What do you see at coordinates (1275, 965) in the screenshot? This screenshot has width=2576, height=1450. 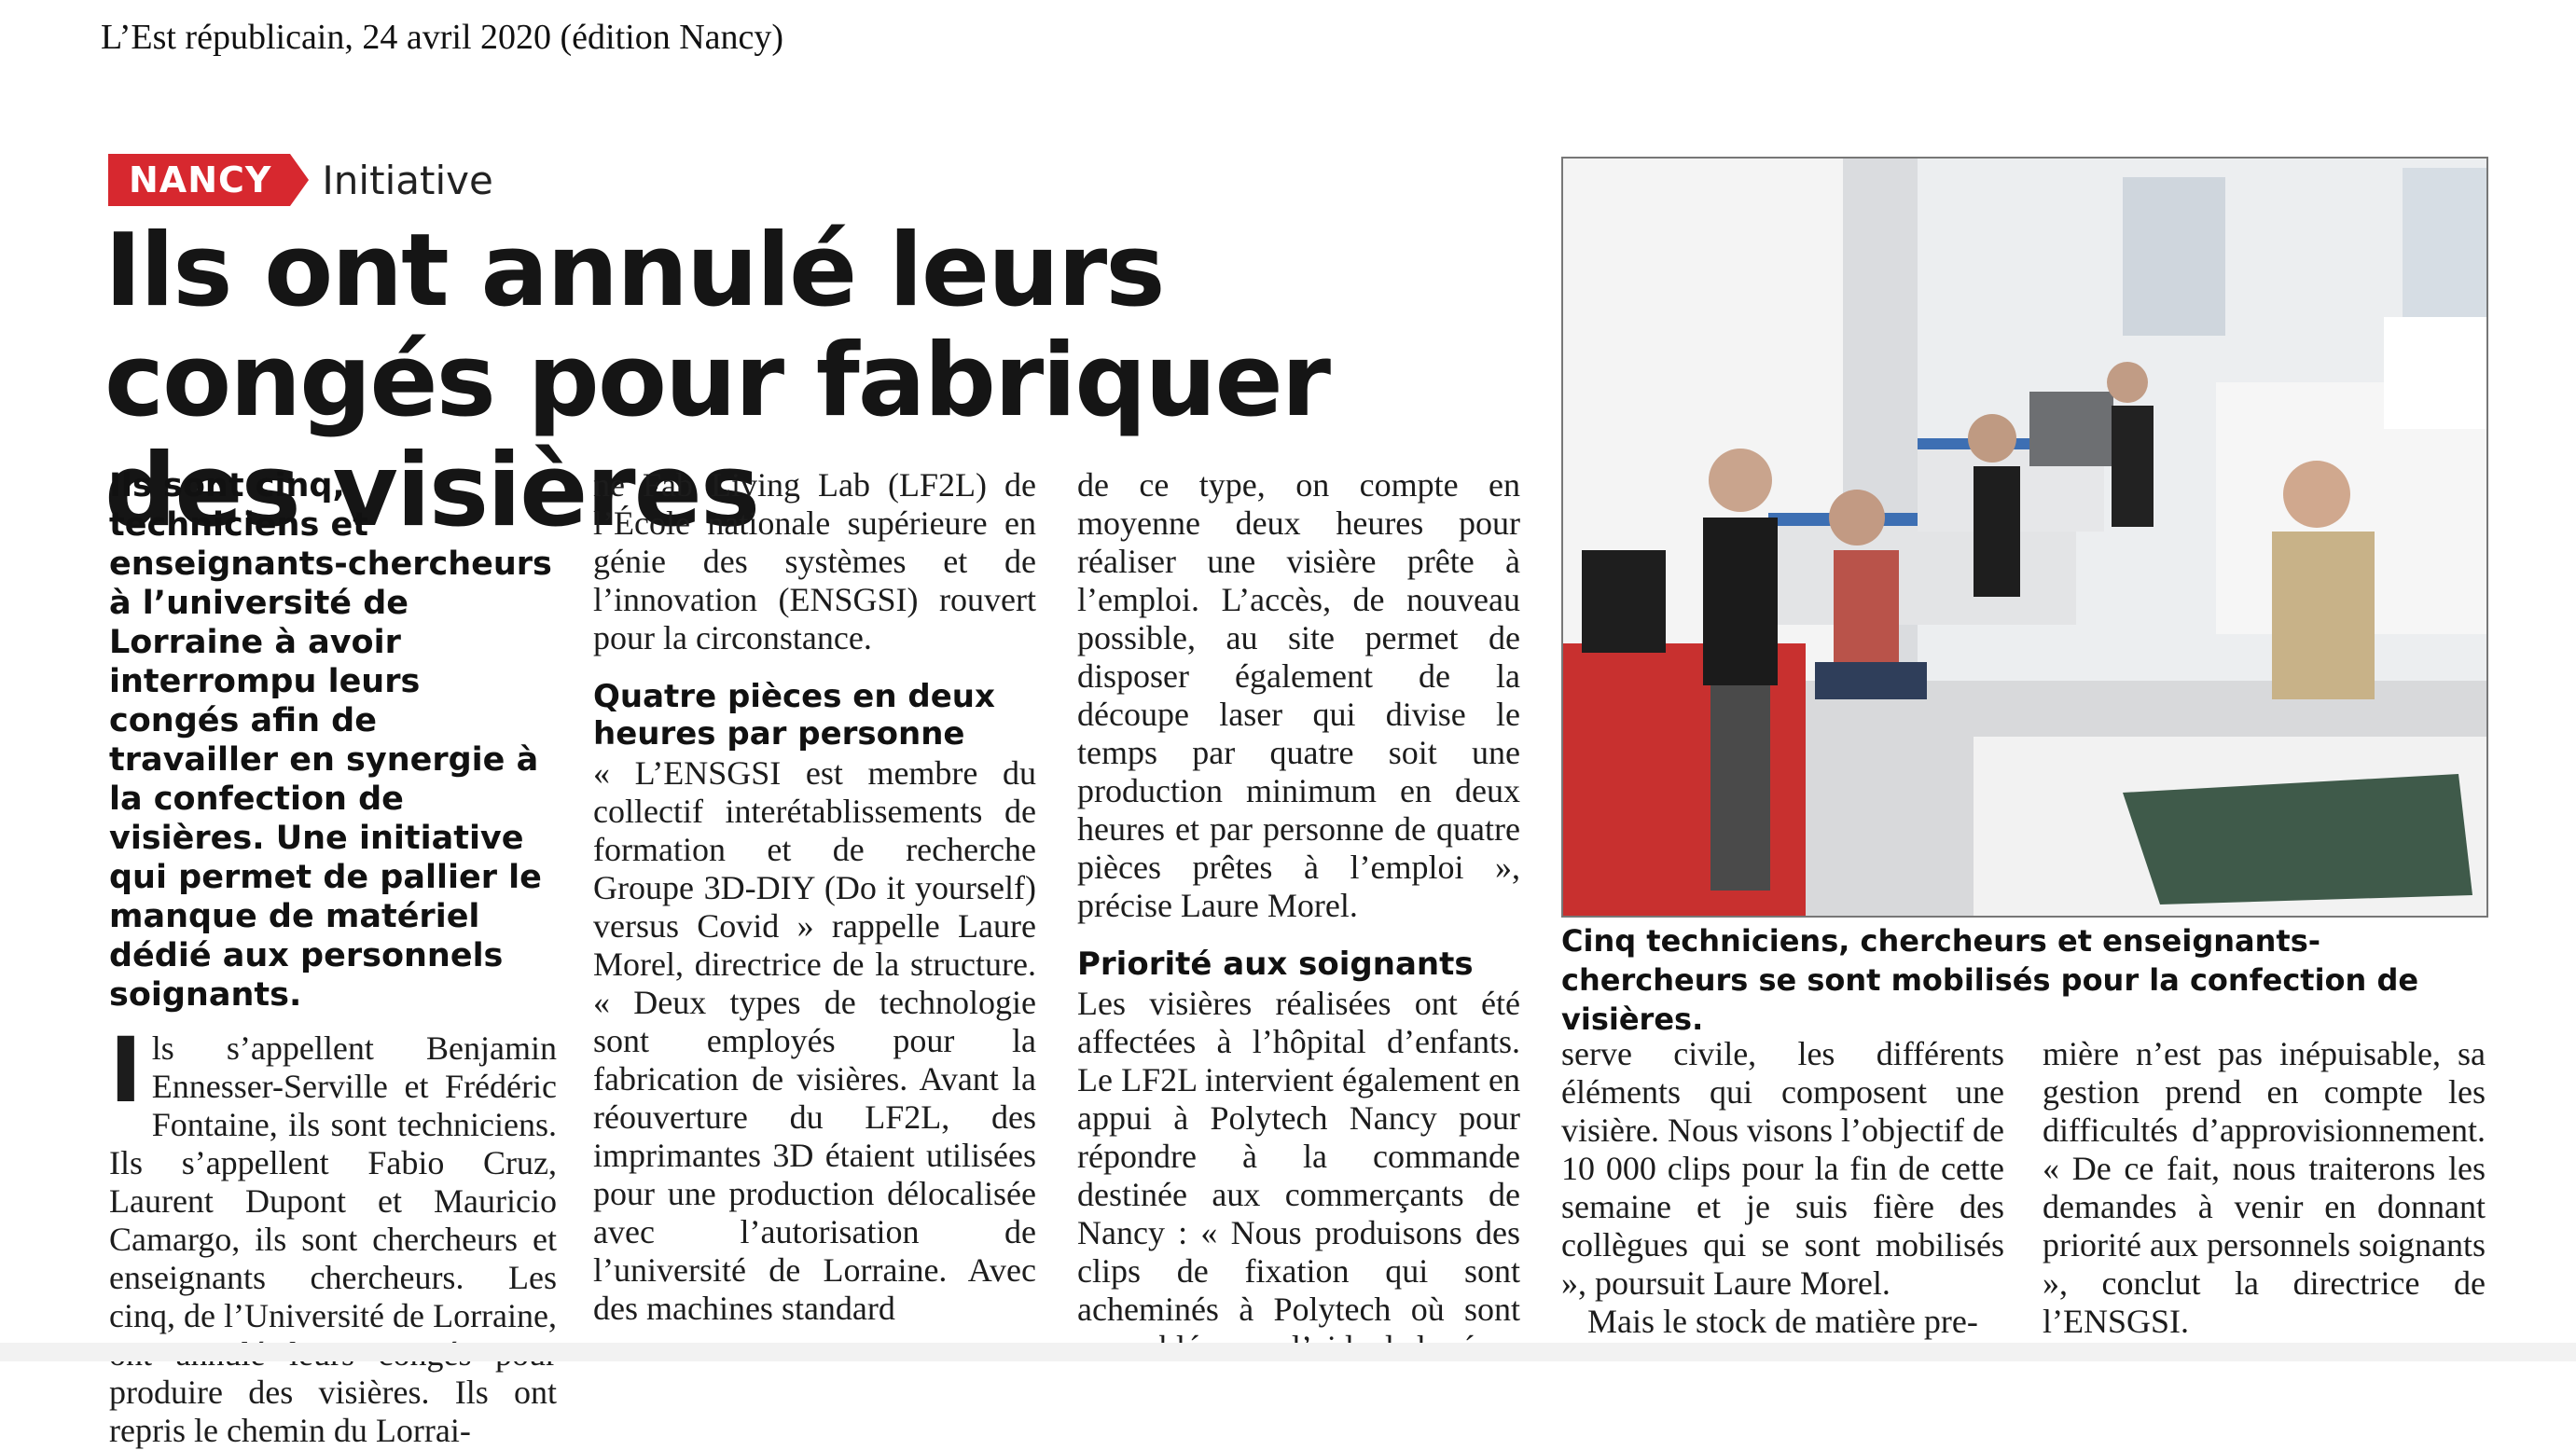 I see `subhead: Priorité aux soignants` at bounding box center [1275, 965].